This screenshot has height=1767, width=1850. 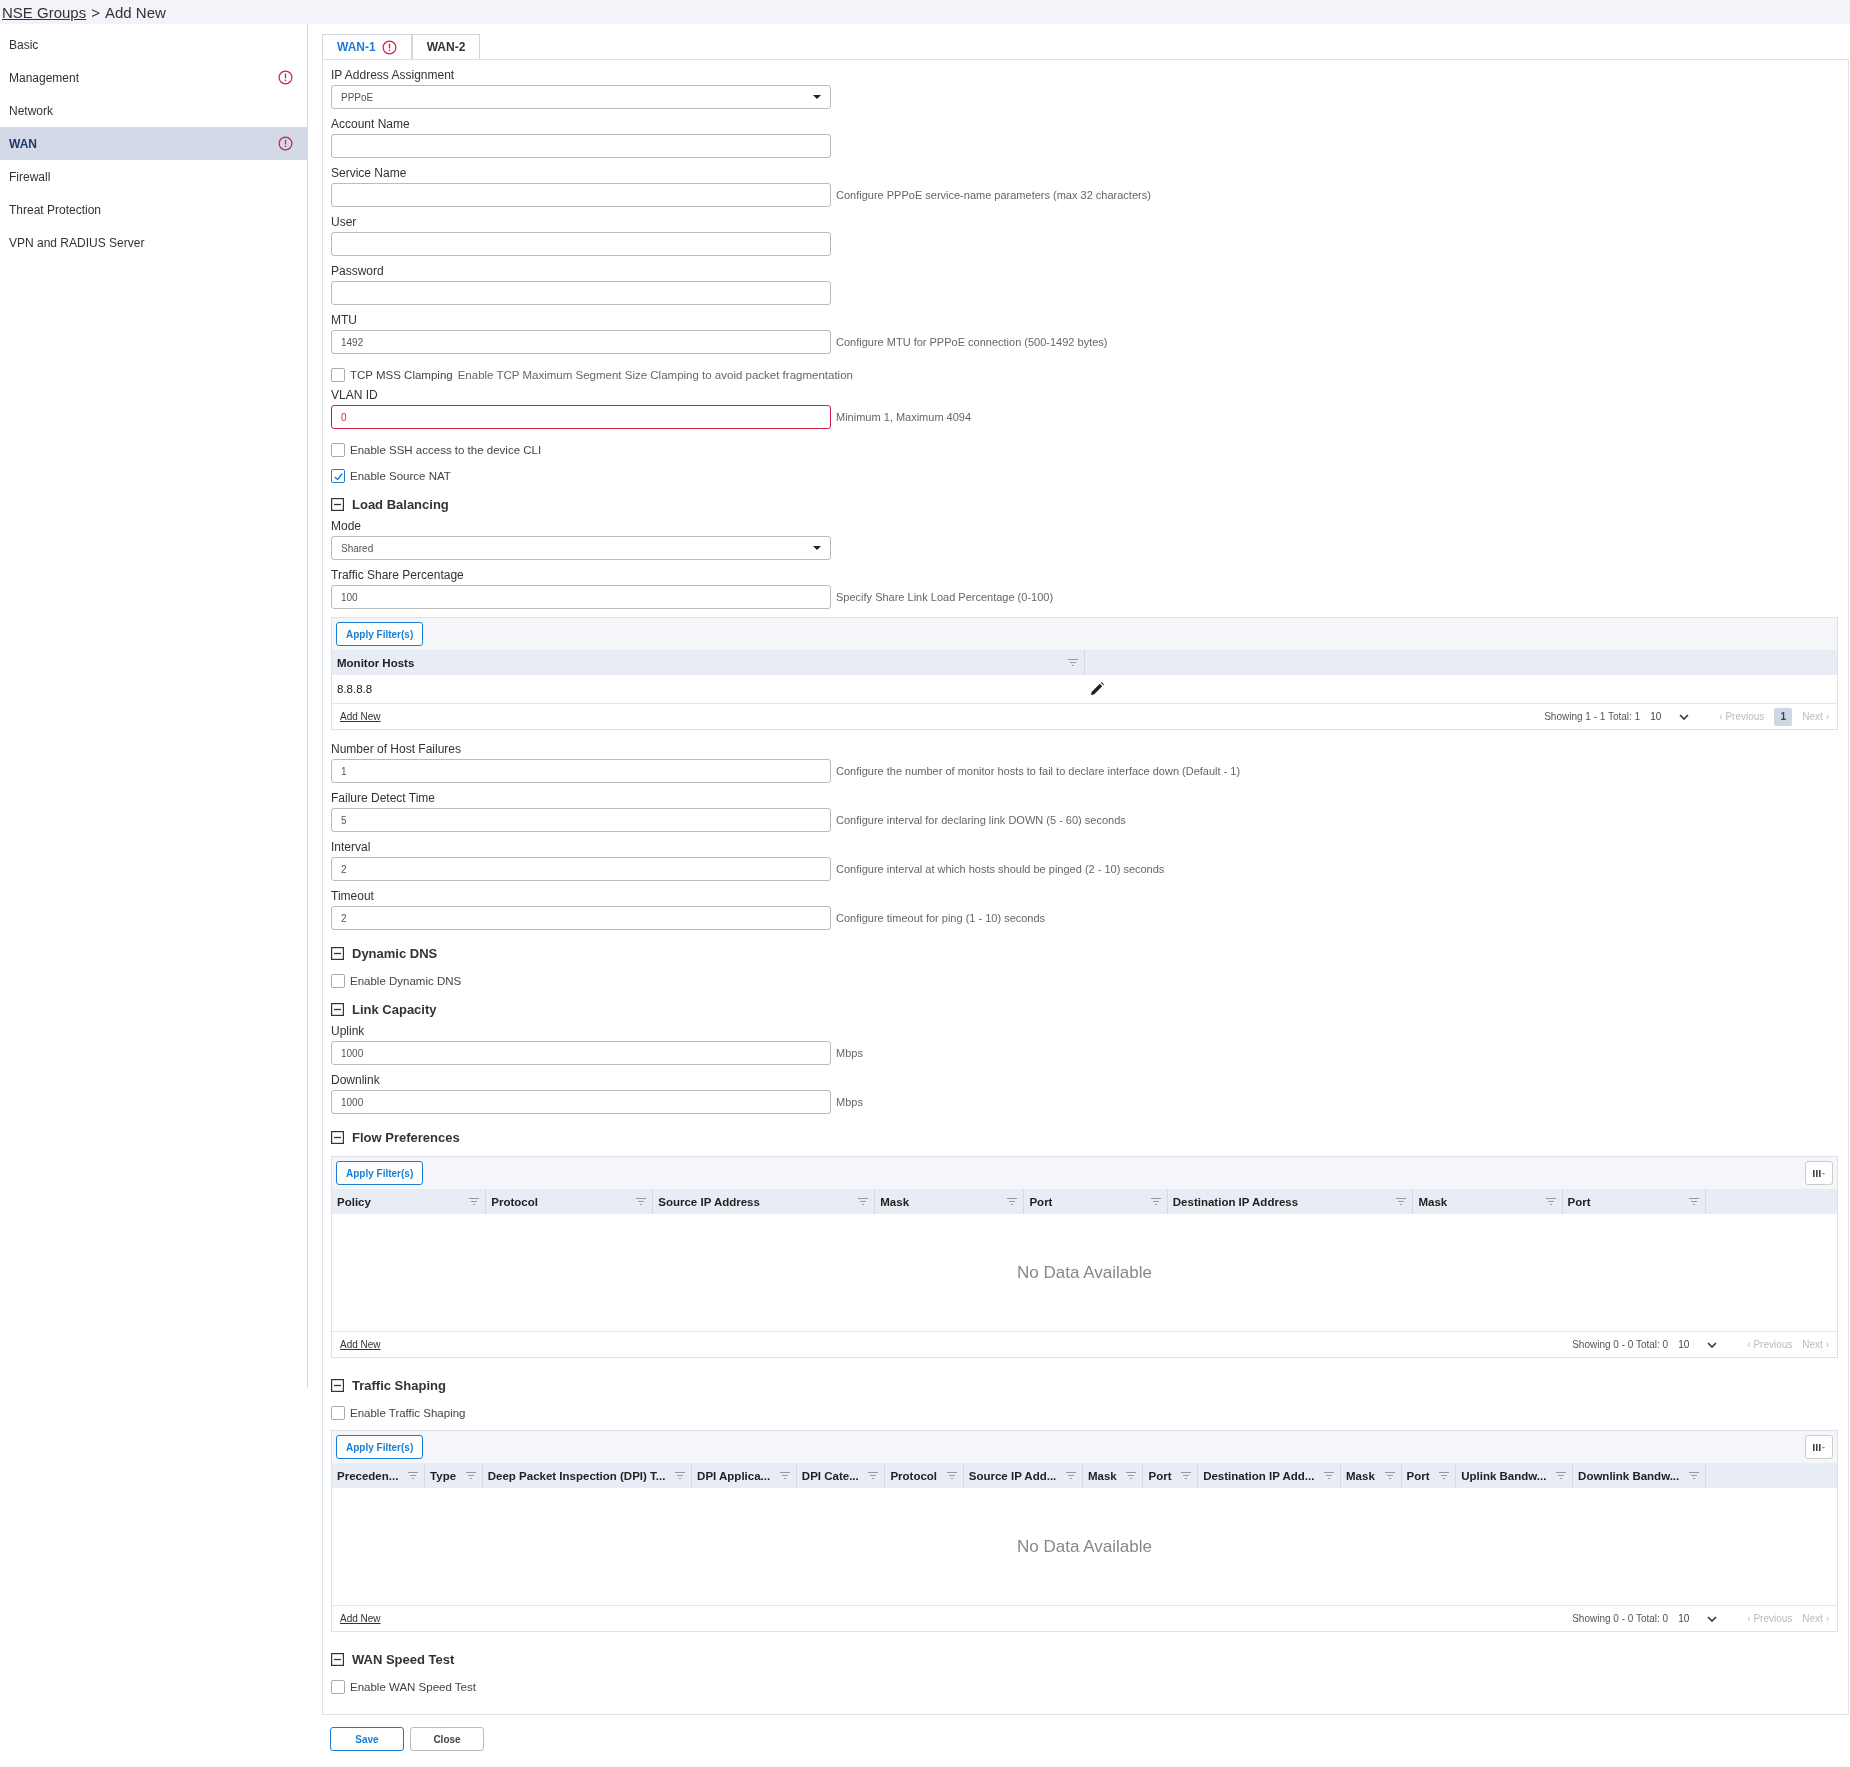 What do you see at coordinates (153, 110) in the screenshot?
I see `sidebar-item: Network` at bounding box center [153, 110].